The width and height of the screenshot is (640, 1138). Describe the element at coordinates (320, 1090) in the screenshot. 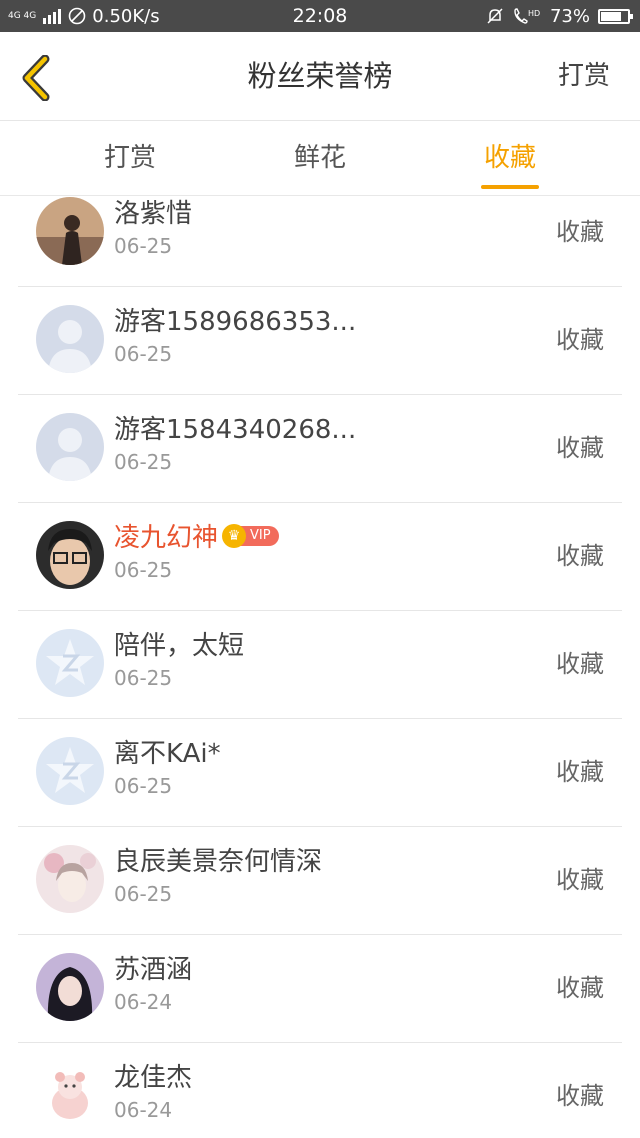

I see `list-item: 龙佳杰 06-24 收藏` at that location.